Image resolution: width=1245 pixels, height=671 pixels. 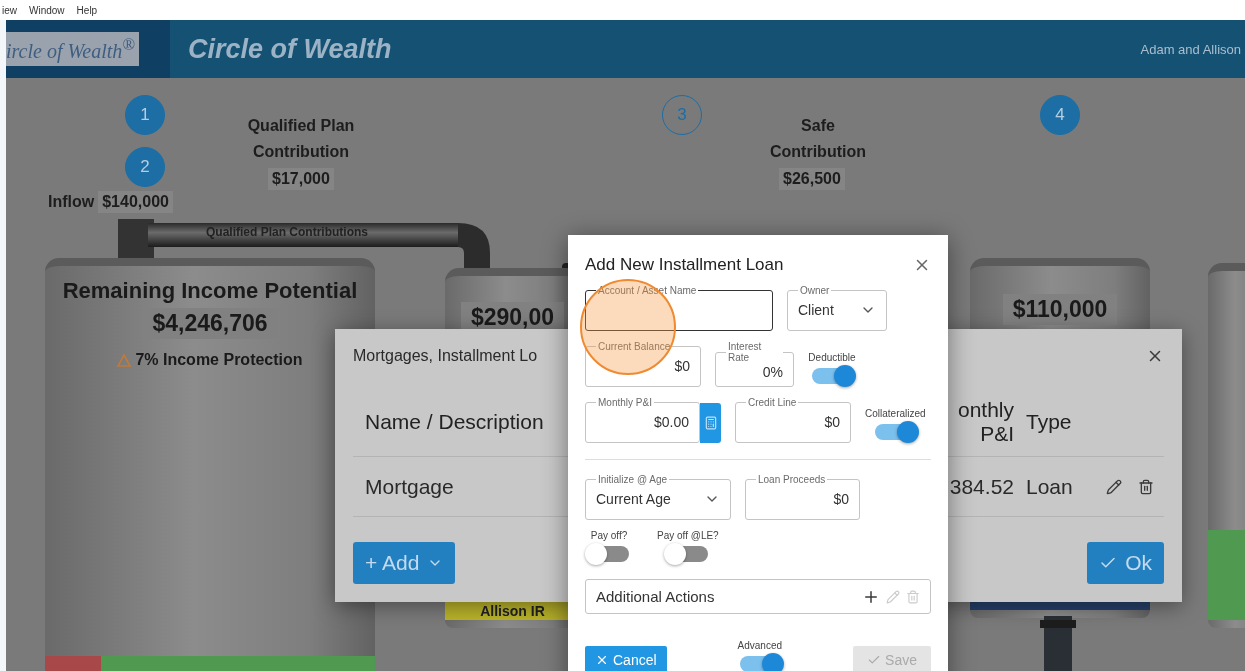 I want to click on close-icon, so click(x=602, y=660).